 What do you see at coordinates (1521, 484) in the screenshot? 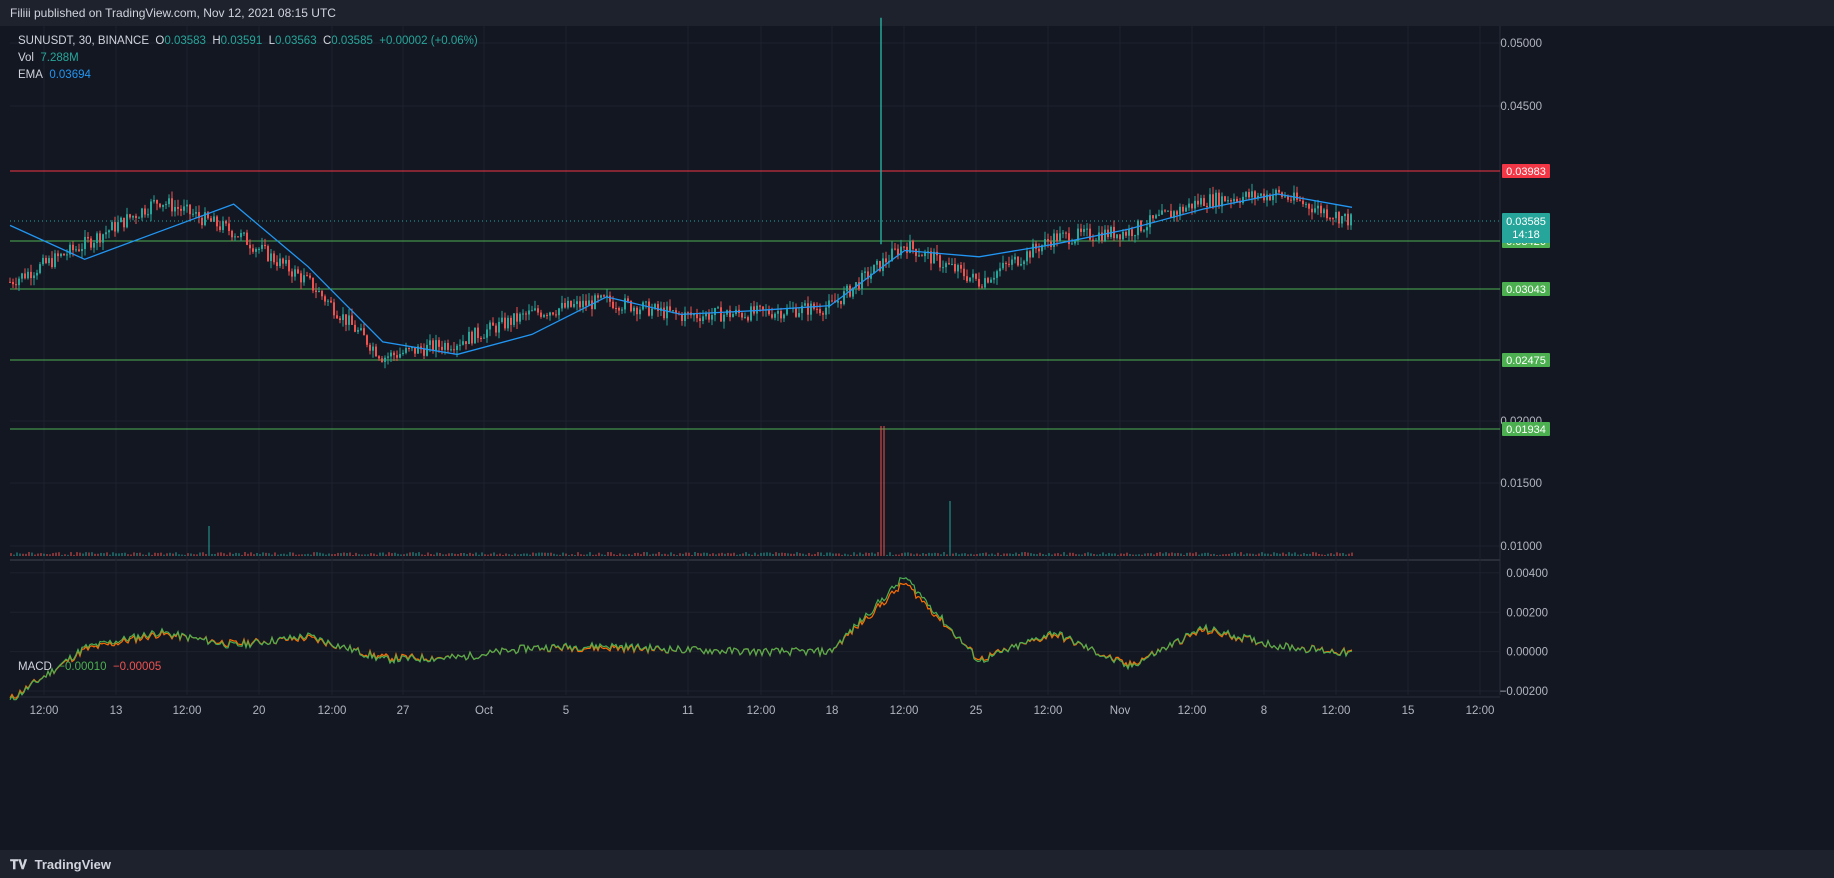
I see `y-tick-label: 0.01500` at bounding box center [1521, 484].